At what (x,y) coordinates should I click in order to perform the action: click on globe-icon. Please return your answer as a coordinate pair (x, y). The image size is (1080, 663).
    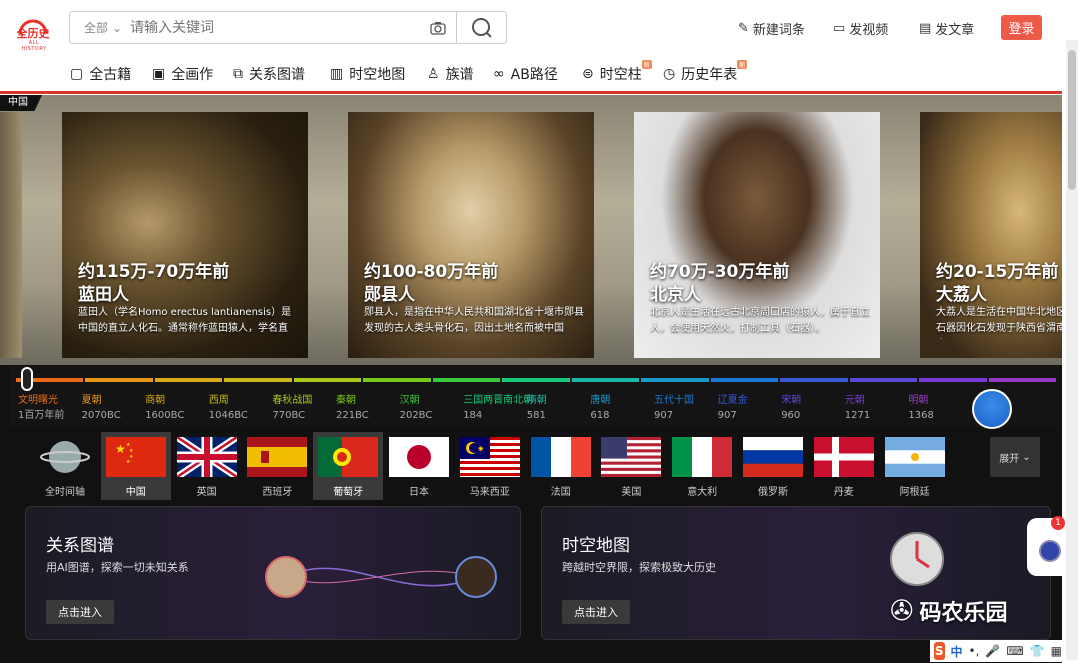
    Looking at the image, I should click on (992, 409).